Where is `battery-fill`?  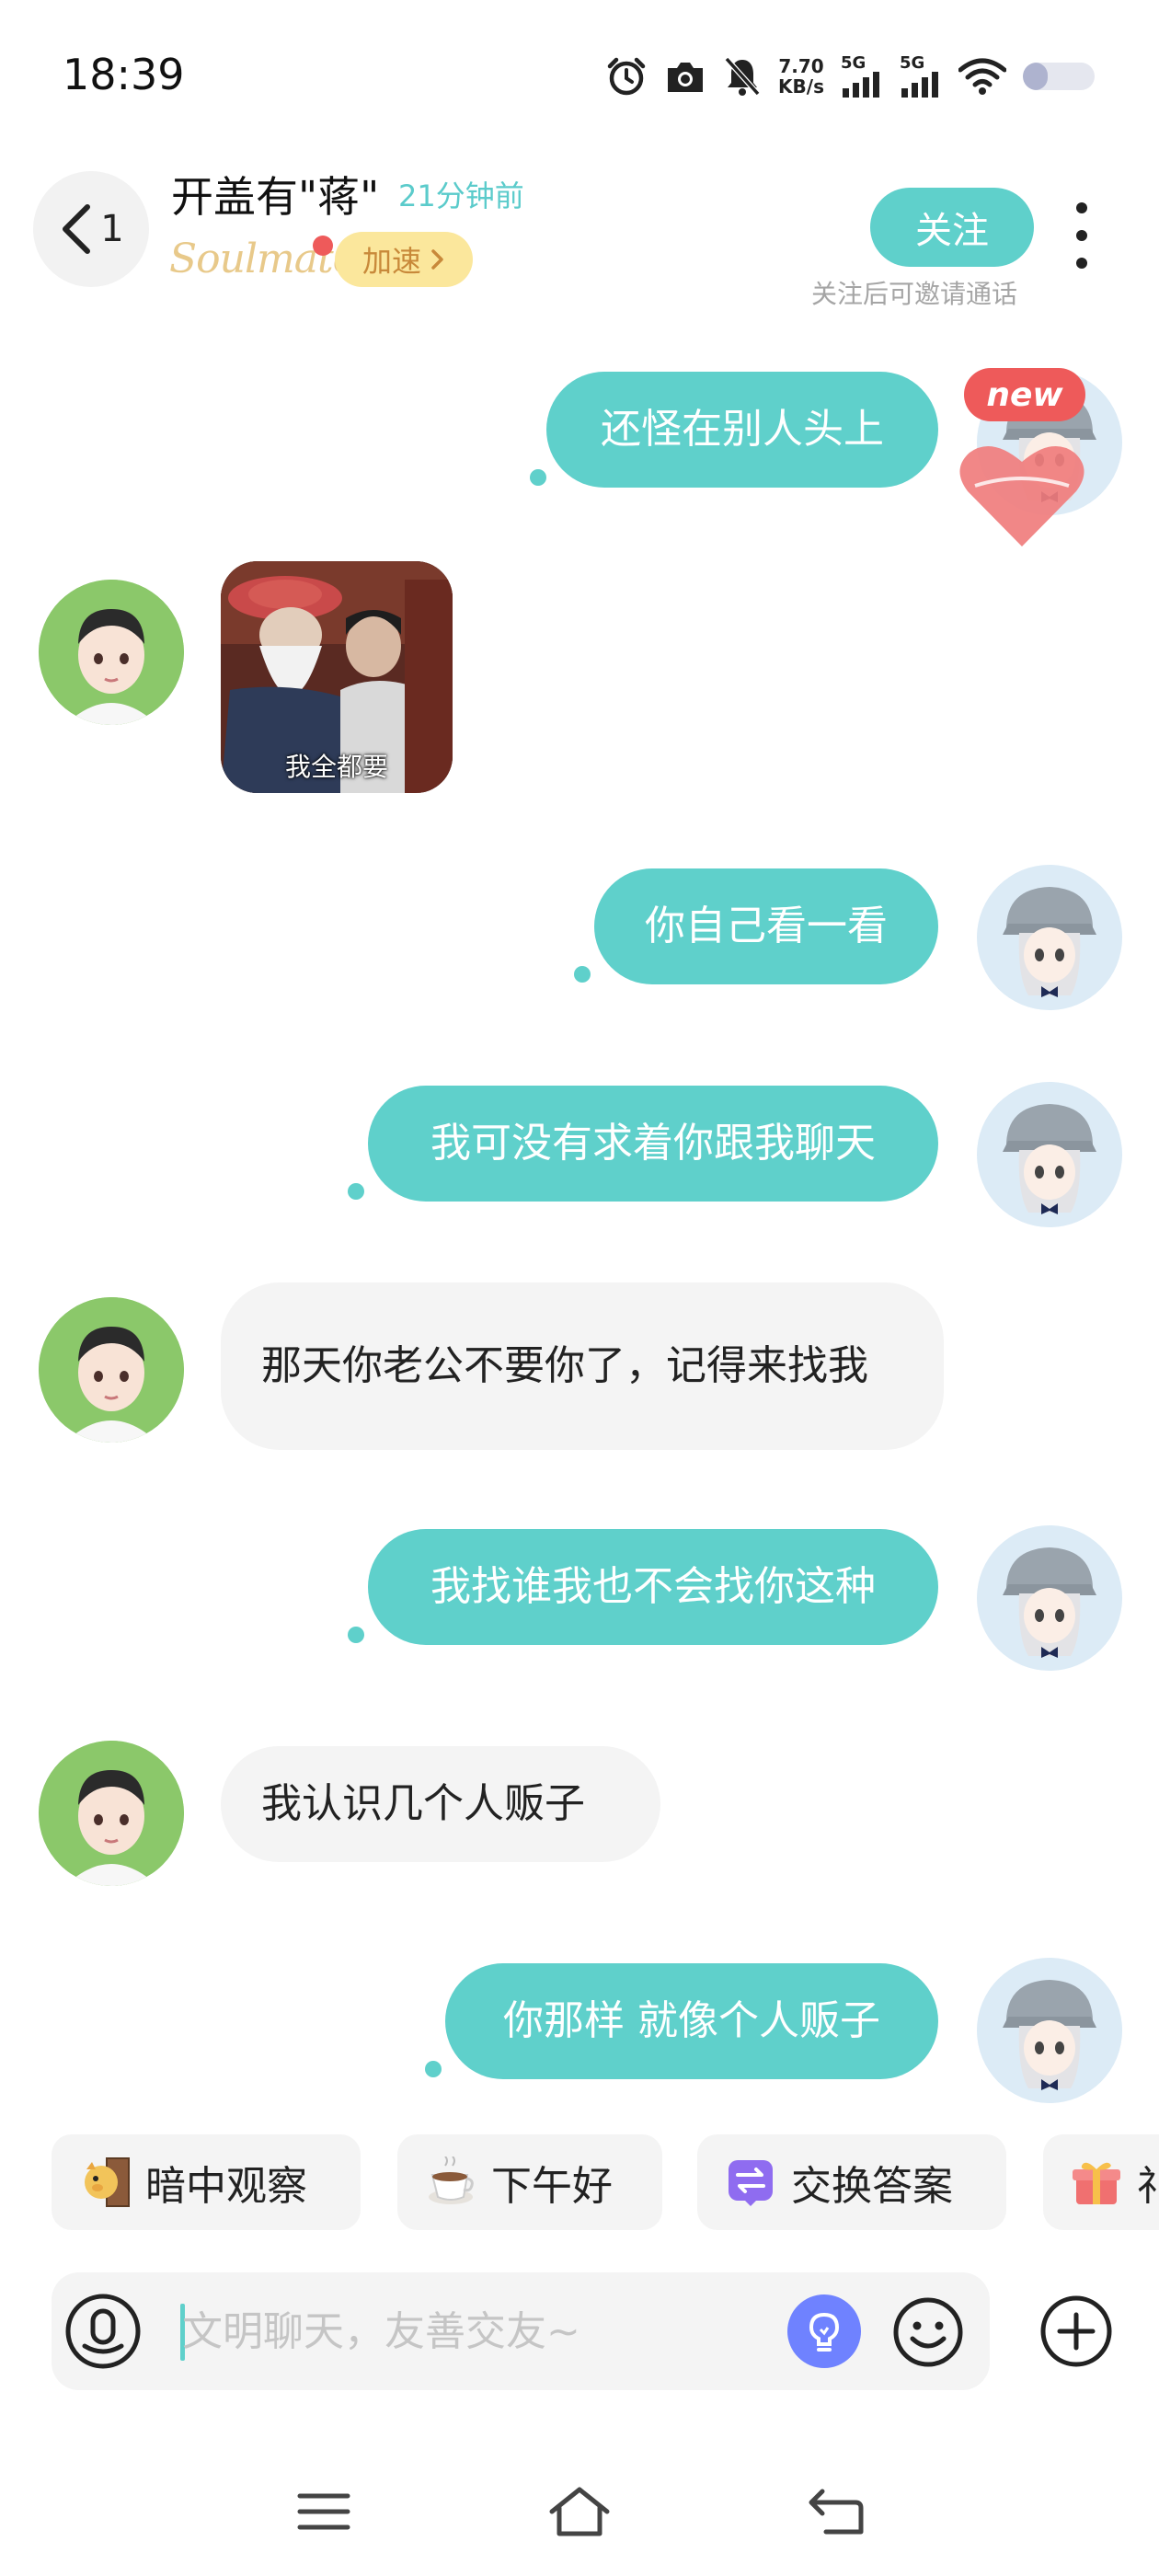
battery-fill is located at coordinates (1036, 76).